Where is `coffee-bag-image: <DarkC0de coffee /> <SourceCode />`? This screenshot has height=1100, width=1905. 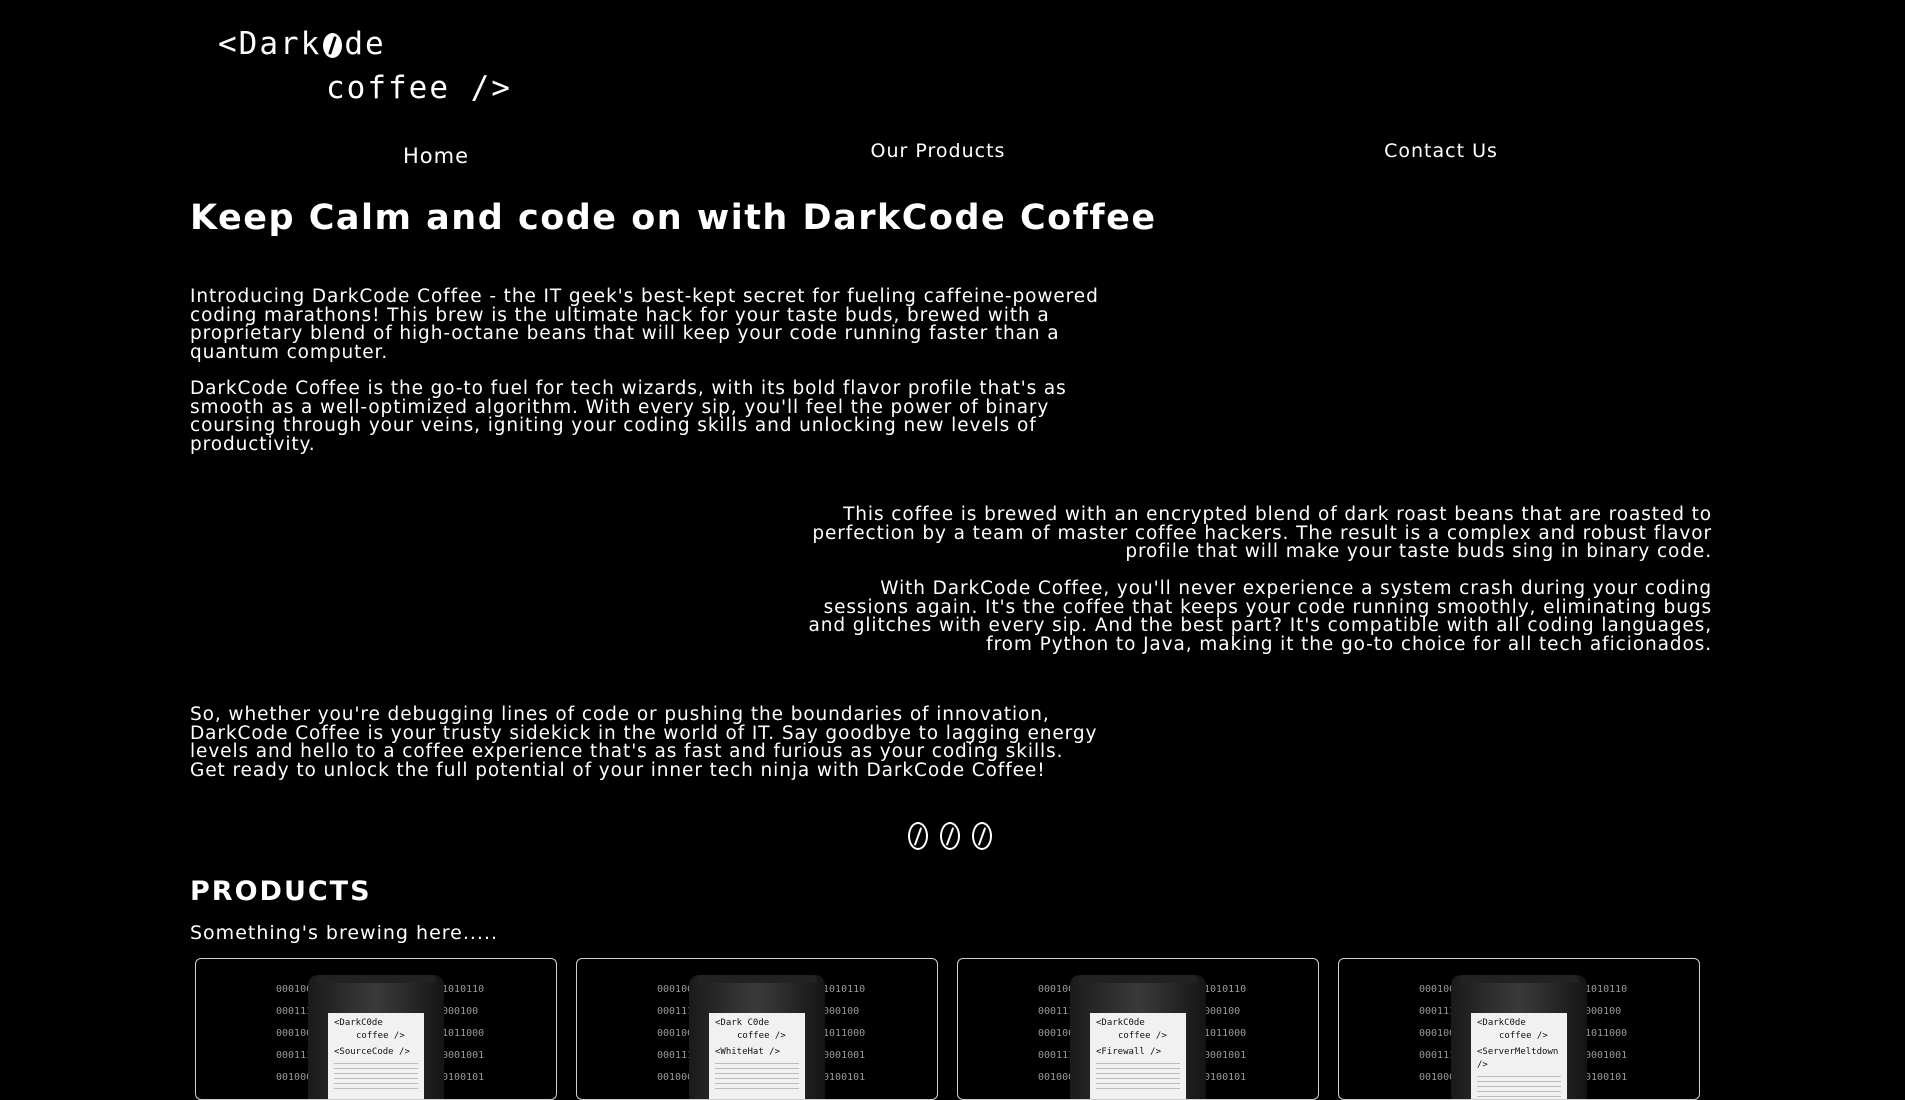 coffee-bag-image: <DarkC0de coffee /> <SourceCode /> is located at coordinates (376, 1037).